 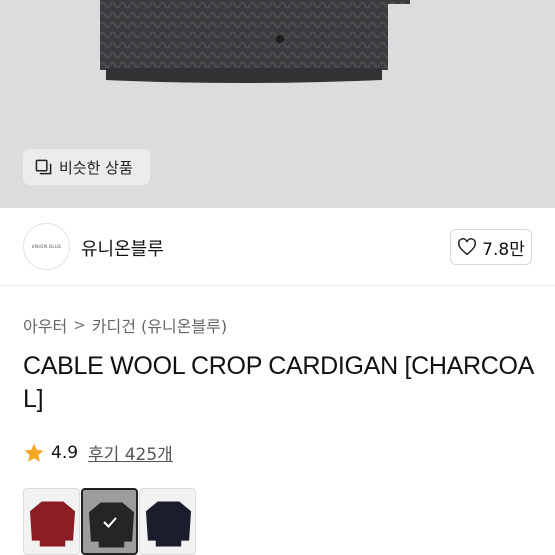 What do you see at coordinates (43, 166) in the screenshot?
I see `similar-items-icon` at bounding box center [43, 166].